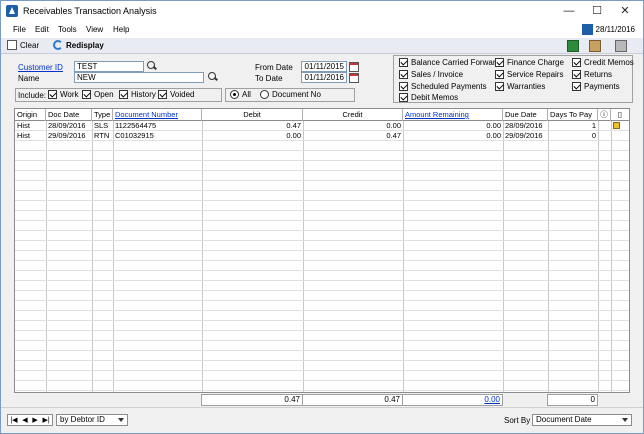 This screenshot has width=644, height=434. Describe the element at coordinates (597, 11) in the screenshot. I see `maximize-button: ☐` at that location.